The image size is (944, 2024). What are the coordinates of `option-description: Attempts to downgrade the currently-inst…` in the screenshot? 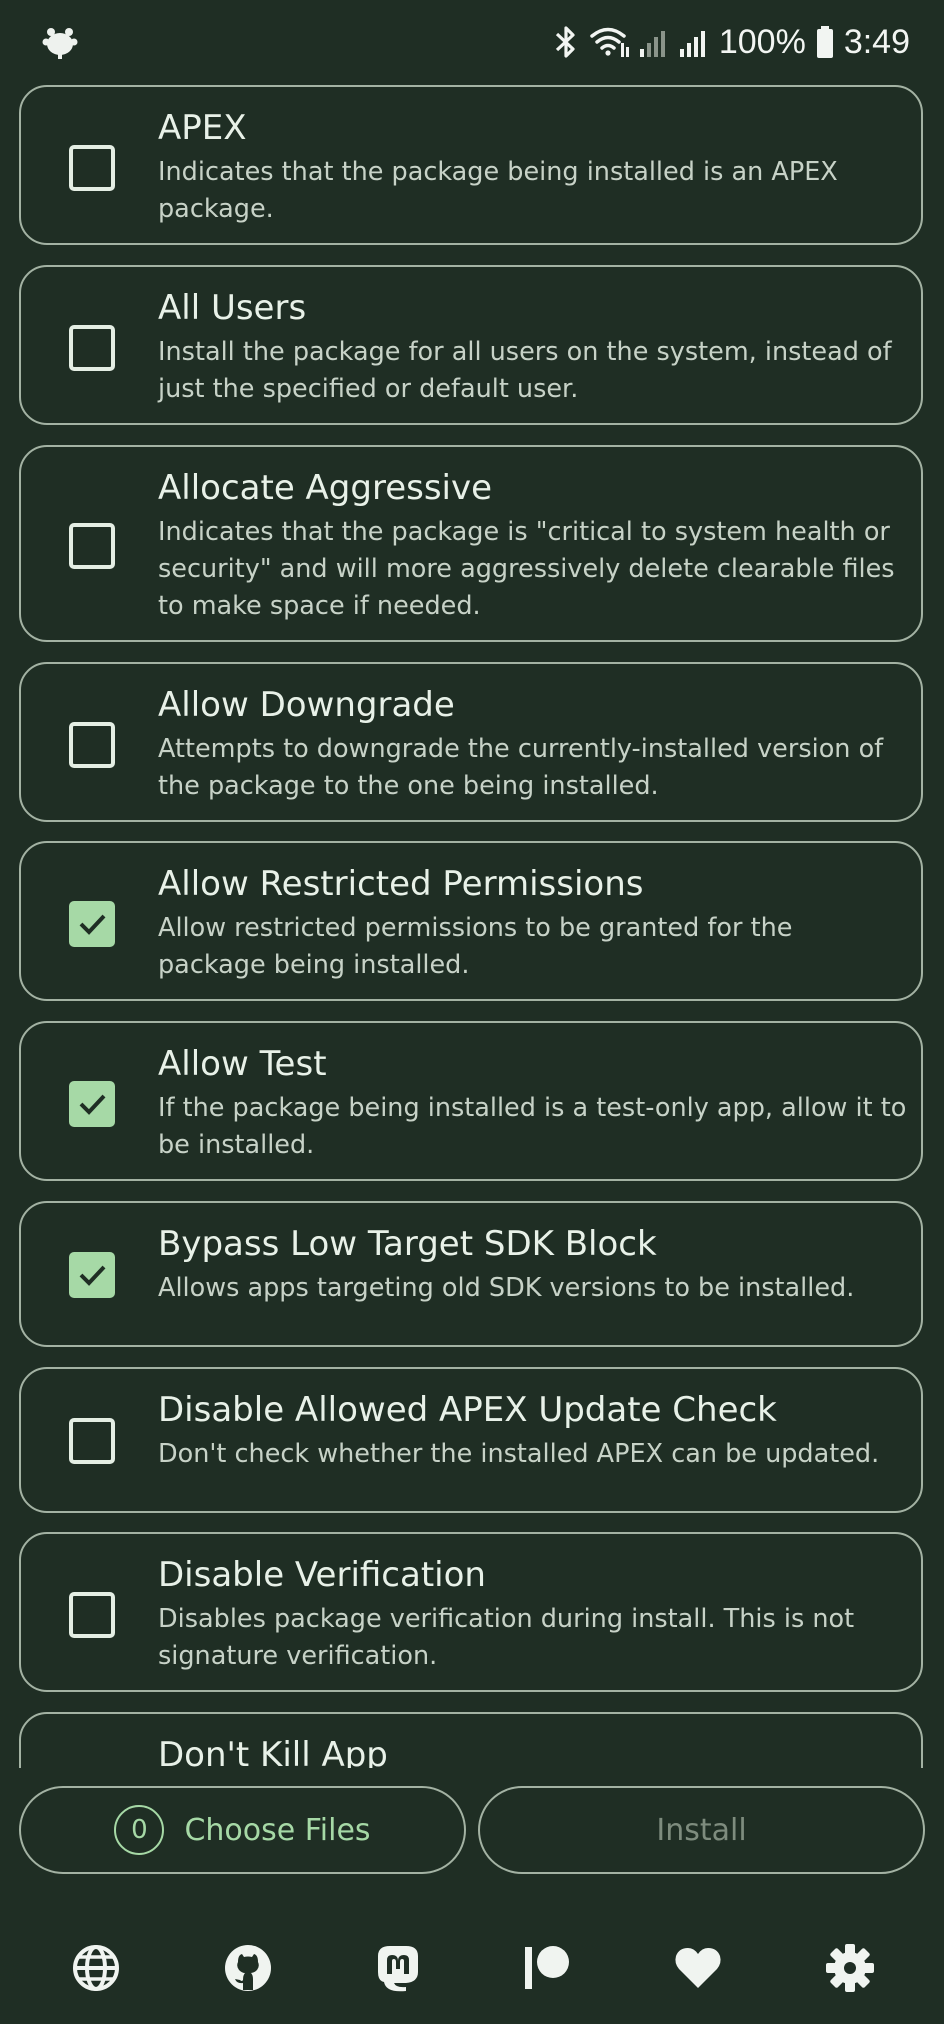 It's located at (521, 767).